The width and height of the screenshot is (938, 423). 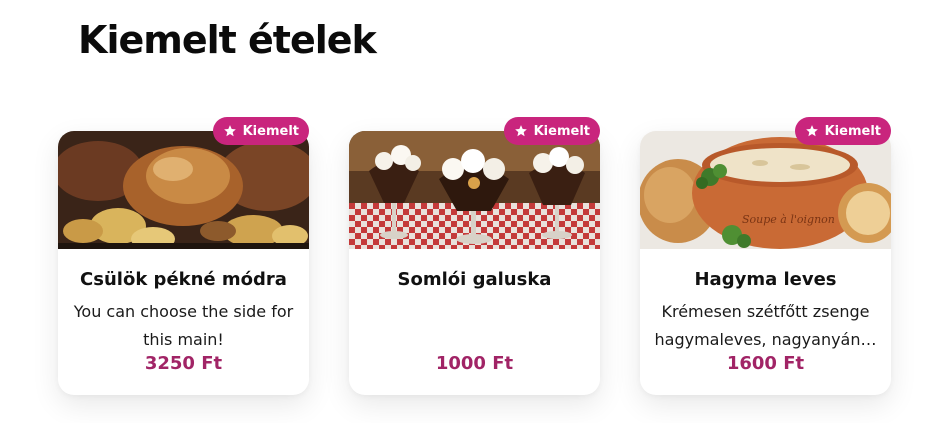 I want to click on page-title: Kiemelt ételek, so click(x=227, y=40).